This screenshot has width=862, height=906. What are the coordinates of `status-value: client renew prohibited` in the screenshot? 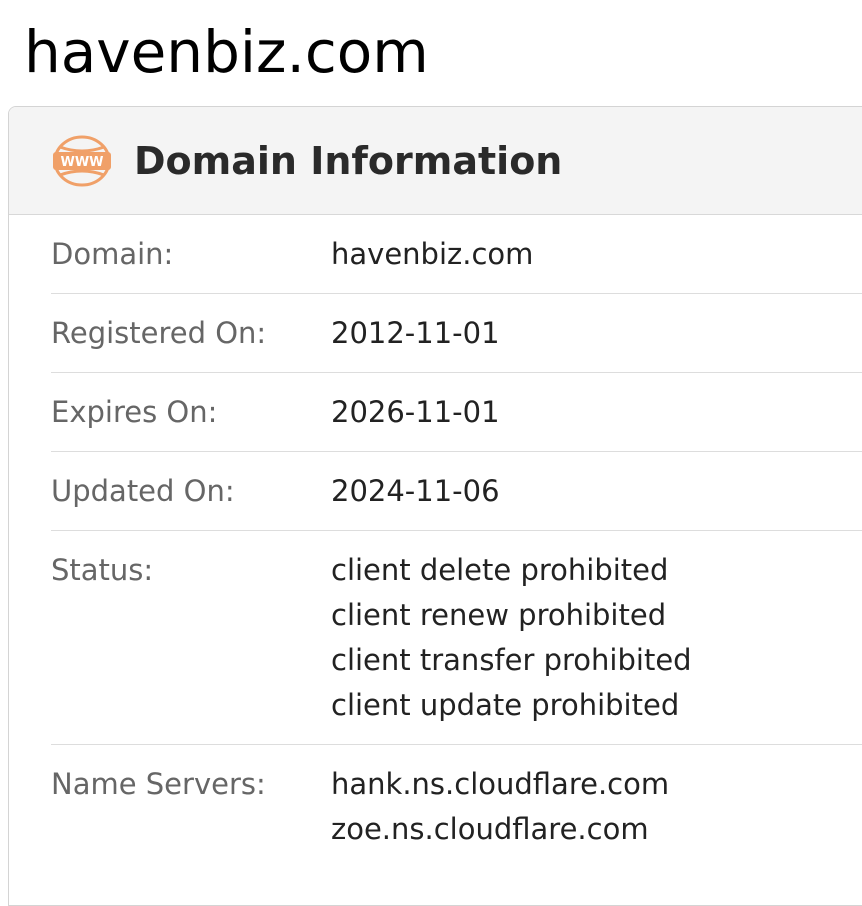 It's located at (499, 615).